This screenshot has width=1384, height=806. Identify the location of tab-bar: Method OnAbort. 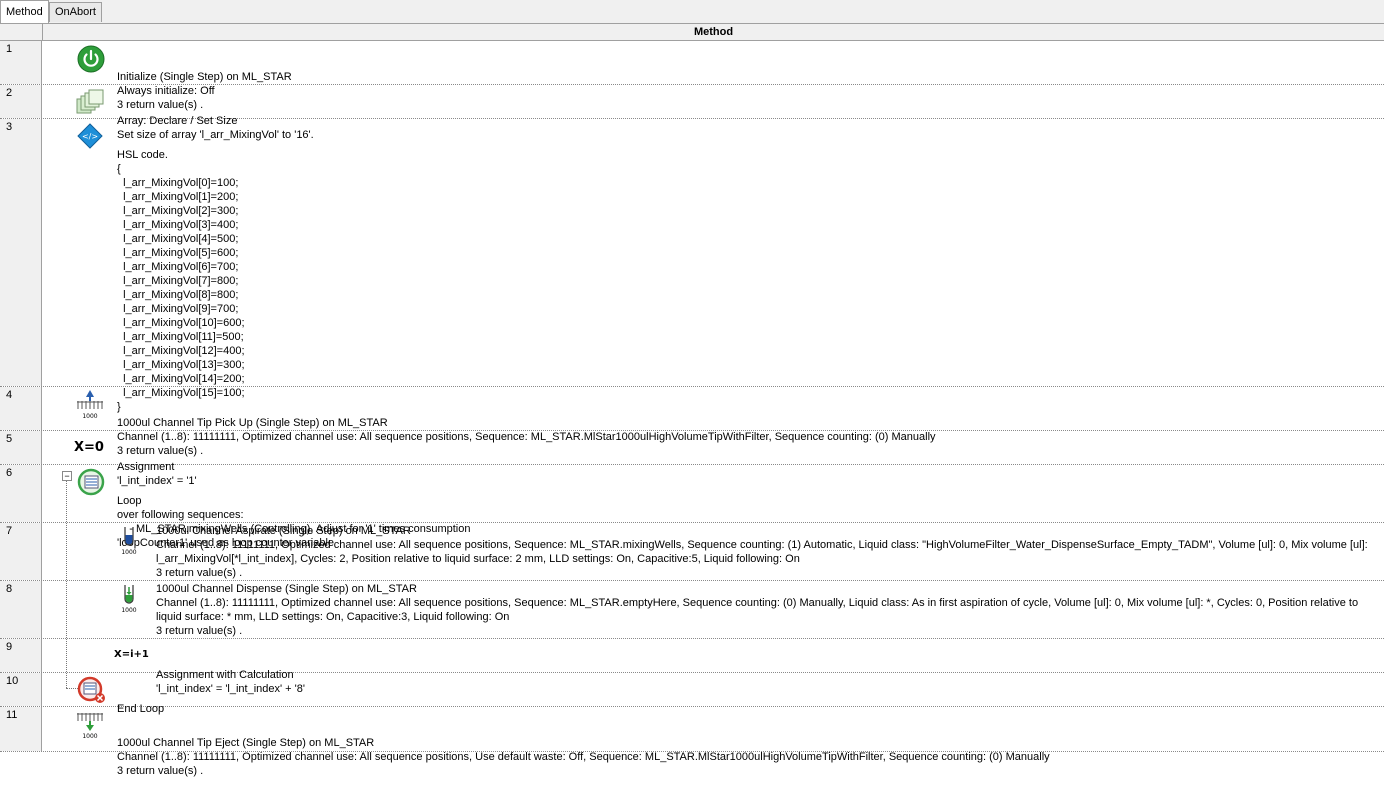
(692, 12).